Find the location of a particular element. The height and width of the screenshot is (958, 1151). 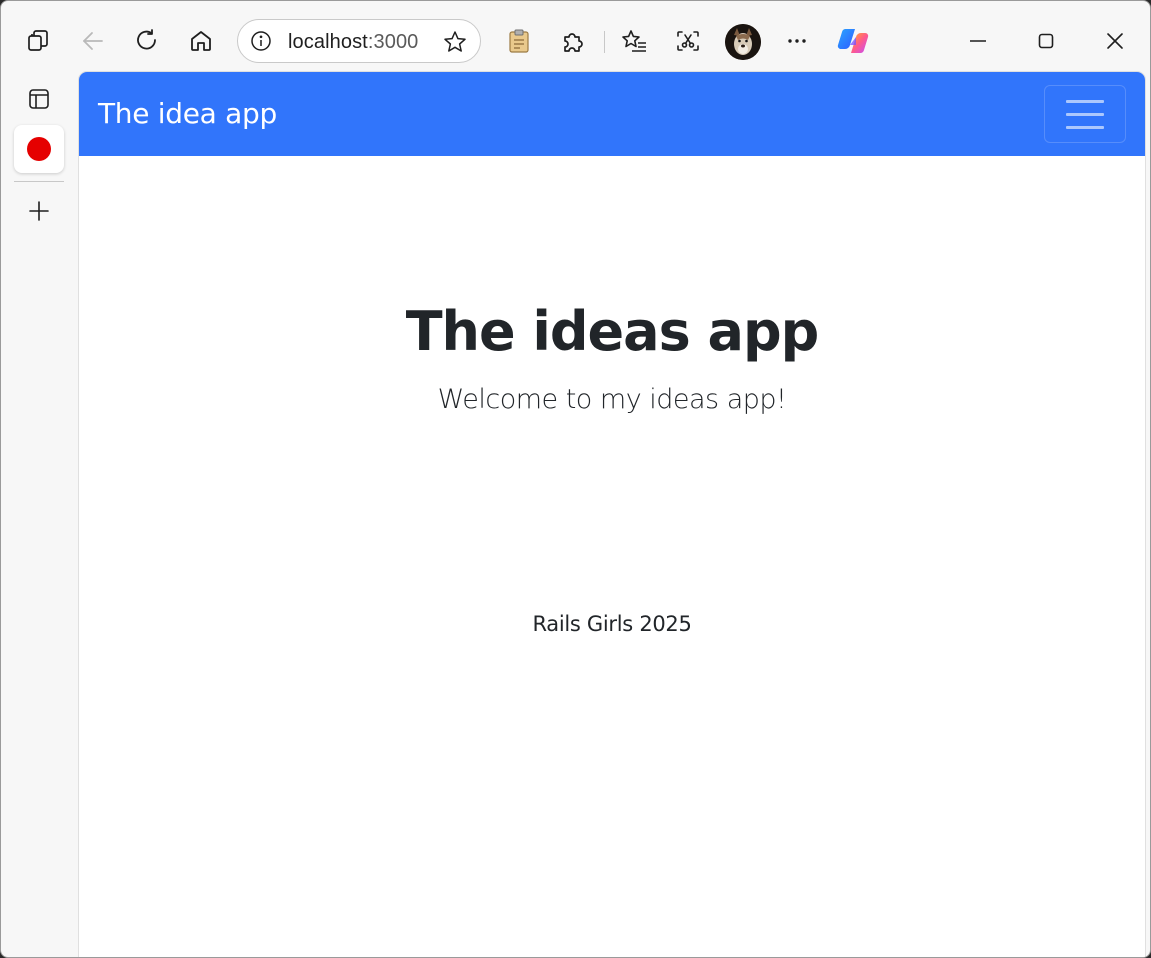

tab-actions-icon is located at coordinates (39, 41).